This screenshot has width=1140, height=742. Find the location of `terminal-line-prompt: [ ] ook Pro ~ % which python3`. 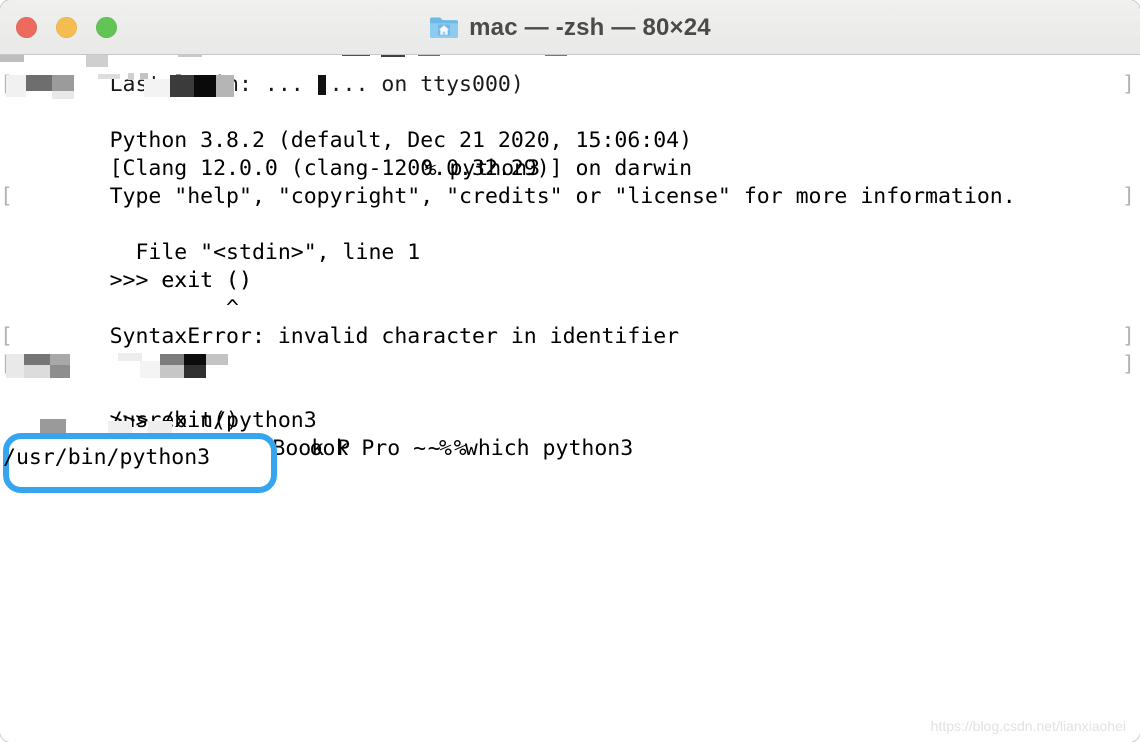

terminal-line-prompt: [ ] ook Pro ~ % which python3 is located at coordinates (570, 406).